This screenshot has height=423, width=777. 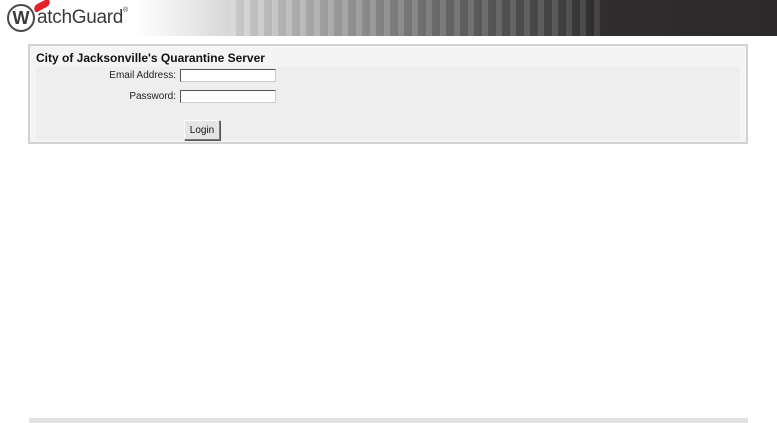 I want to click on email-field, so click(x=228, y=75).